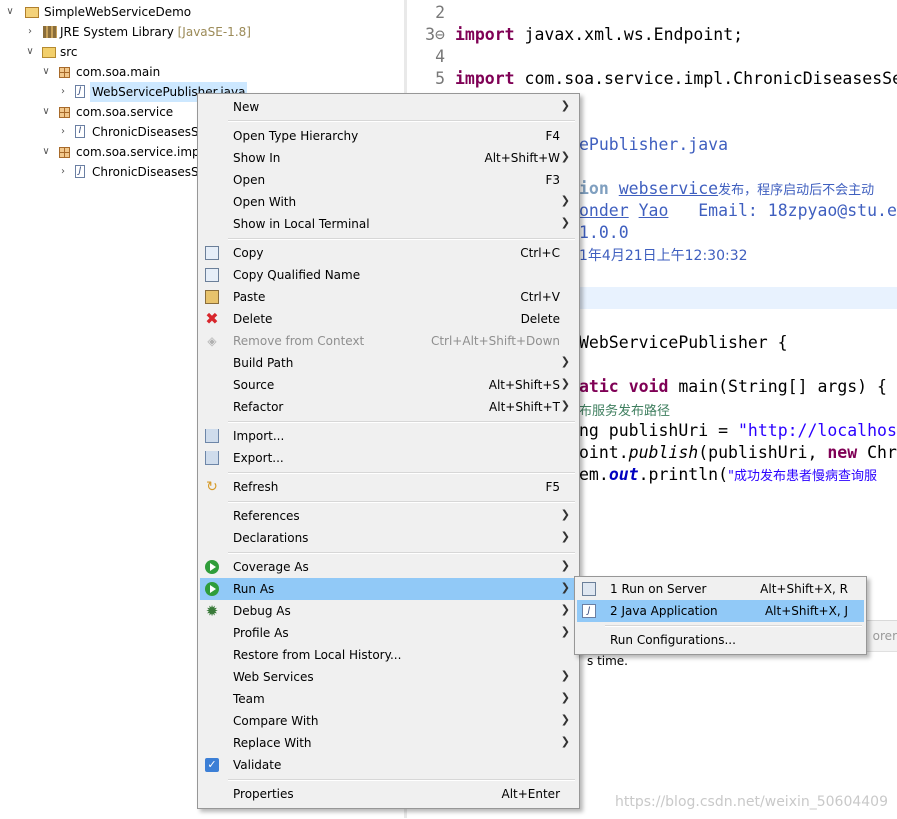 The width and height of the screenshot is (897, 819). Describe the element at coordinates (388, 743) in the screenshot. I see `menu-item-replace-with: Replace With ❯` at that location.